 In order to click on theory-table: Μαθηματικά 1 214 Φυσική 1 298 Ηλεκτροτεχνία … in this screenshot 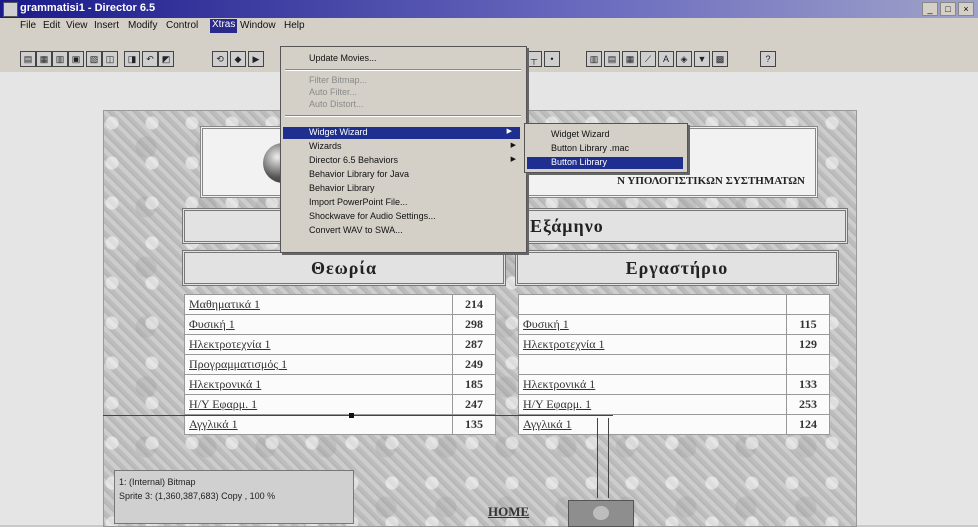, I will do `click(340, 364)`.